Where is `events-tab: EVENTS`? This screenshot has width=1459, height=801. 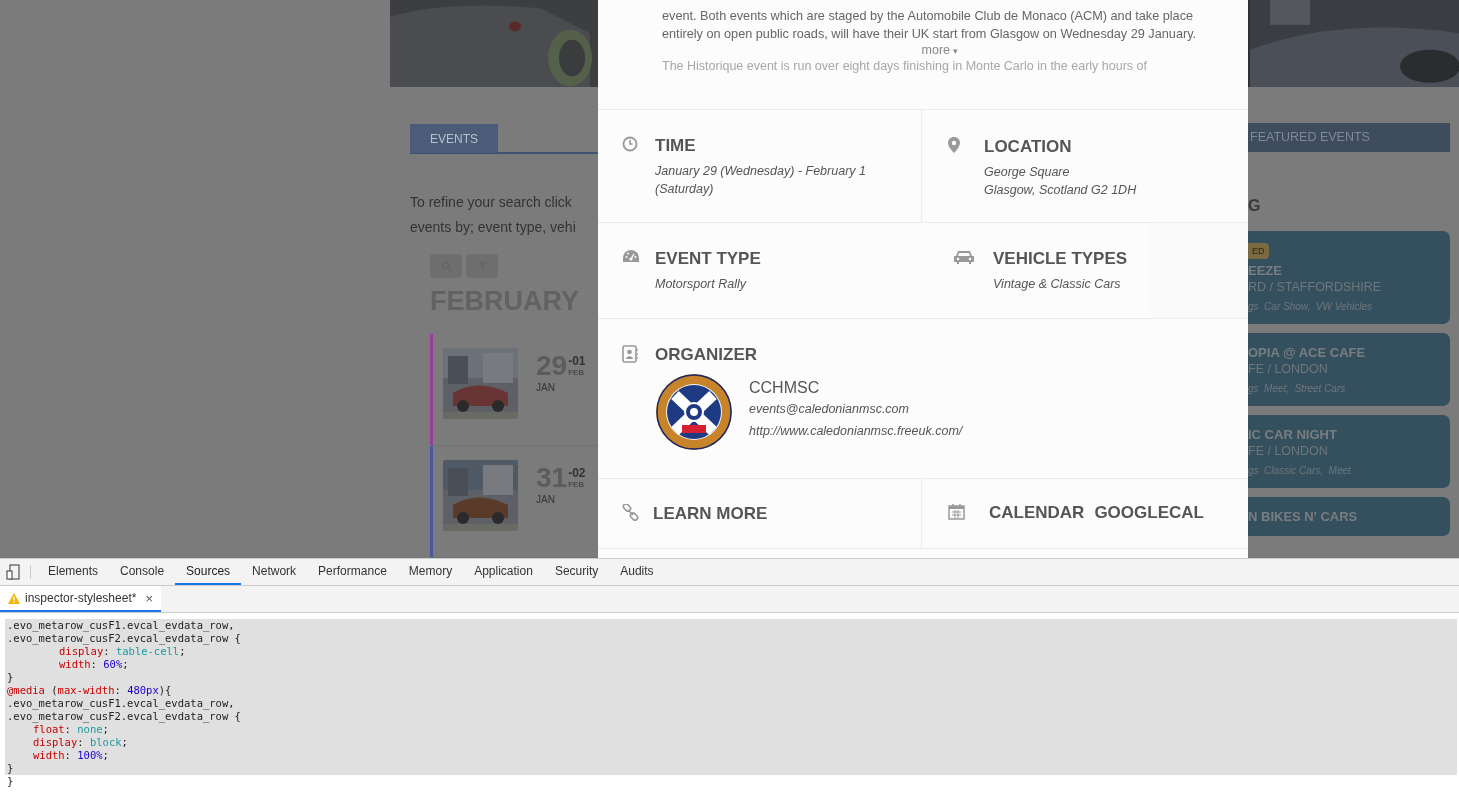
events-tab: EVENTS is located at coordinates (454, 138).